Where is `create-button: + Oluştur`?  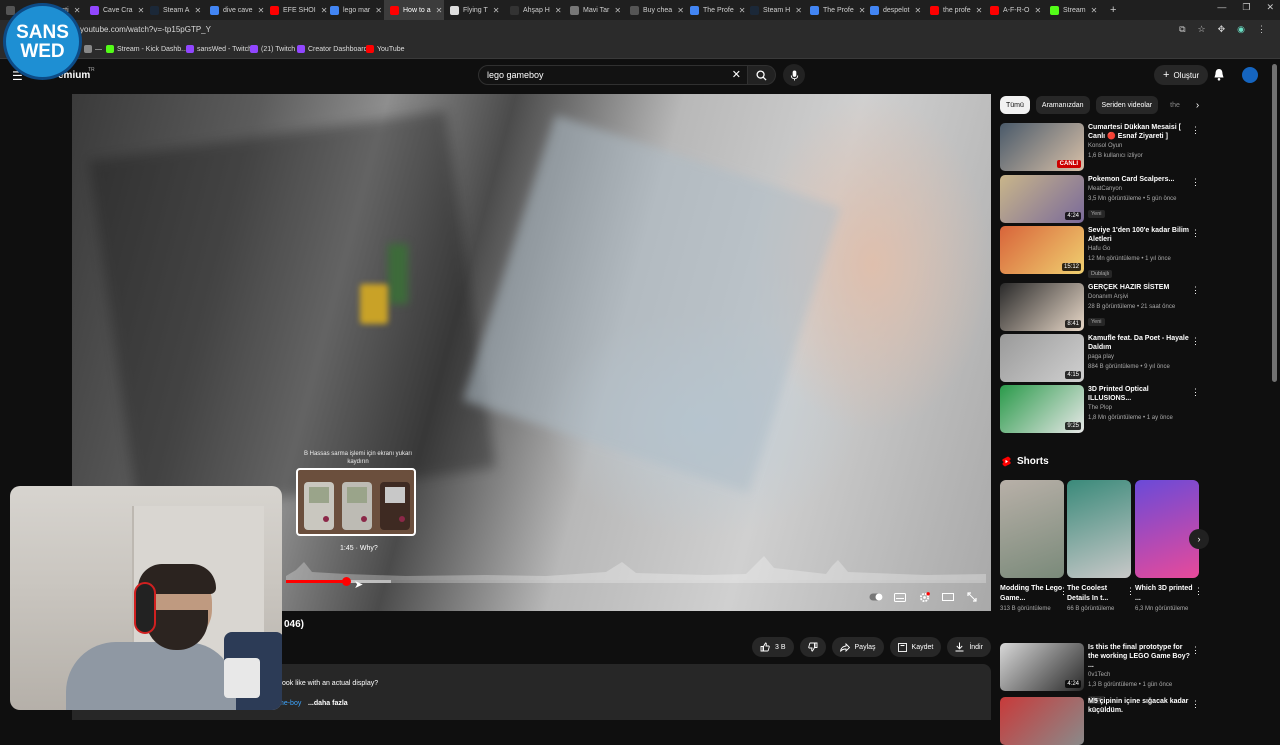 create-button: + Oluştur is located at coordinates (1181, 75).